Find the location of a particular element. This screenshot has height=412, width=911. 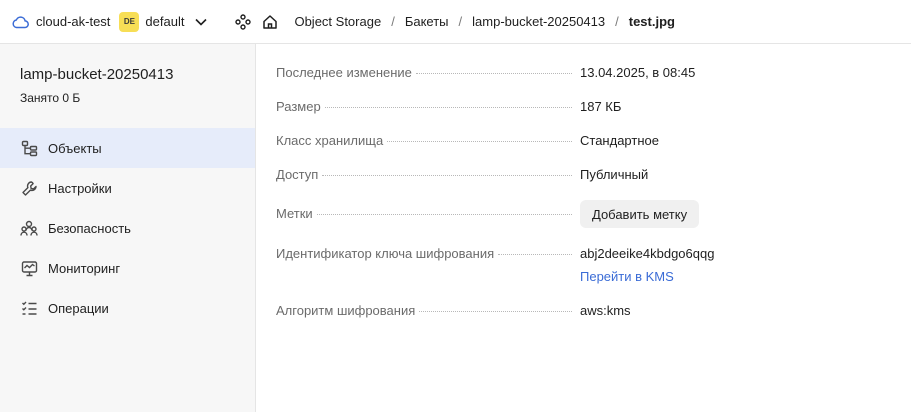

sidebar-item-label: Настройки is located at coordinates (80, 188).